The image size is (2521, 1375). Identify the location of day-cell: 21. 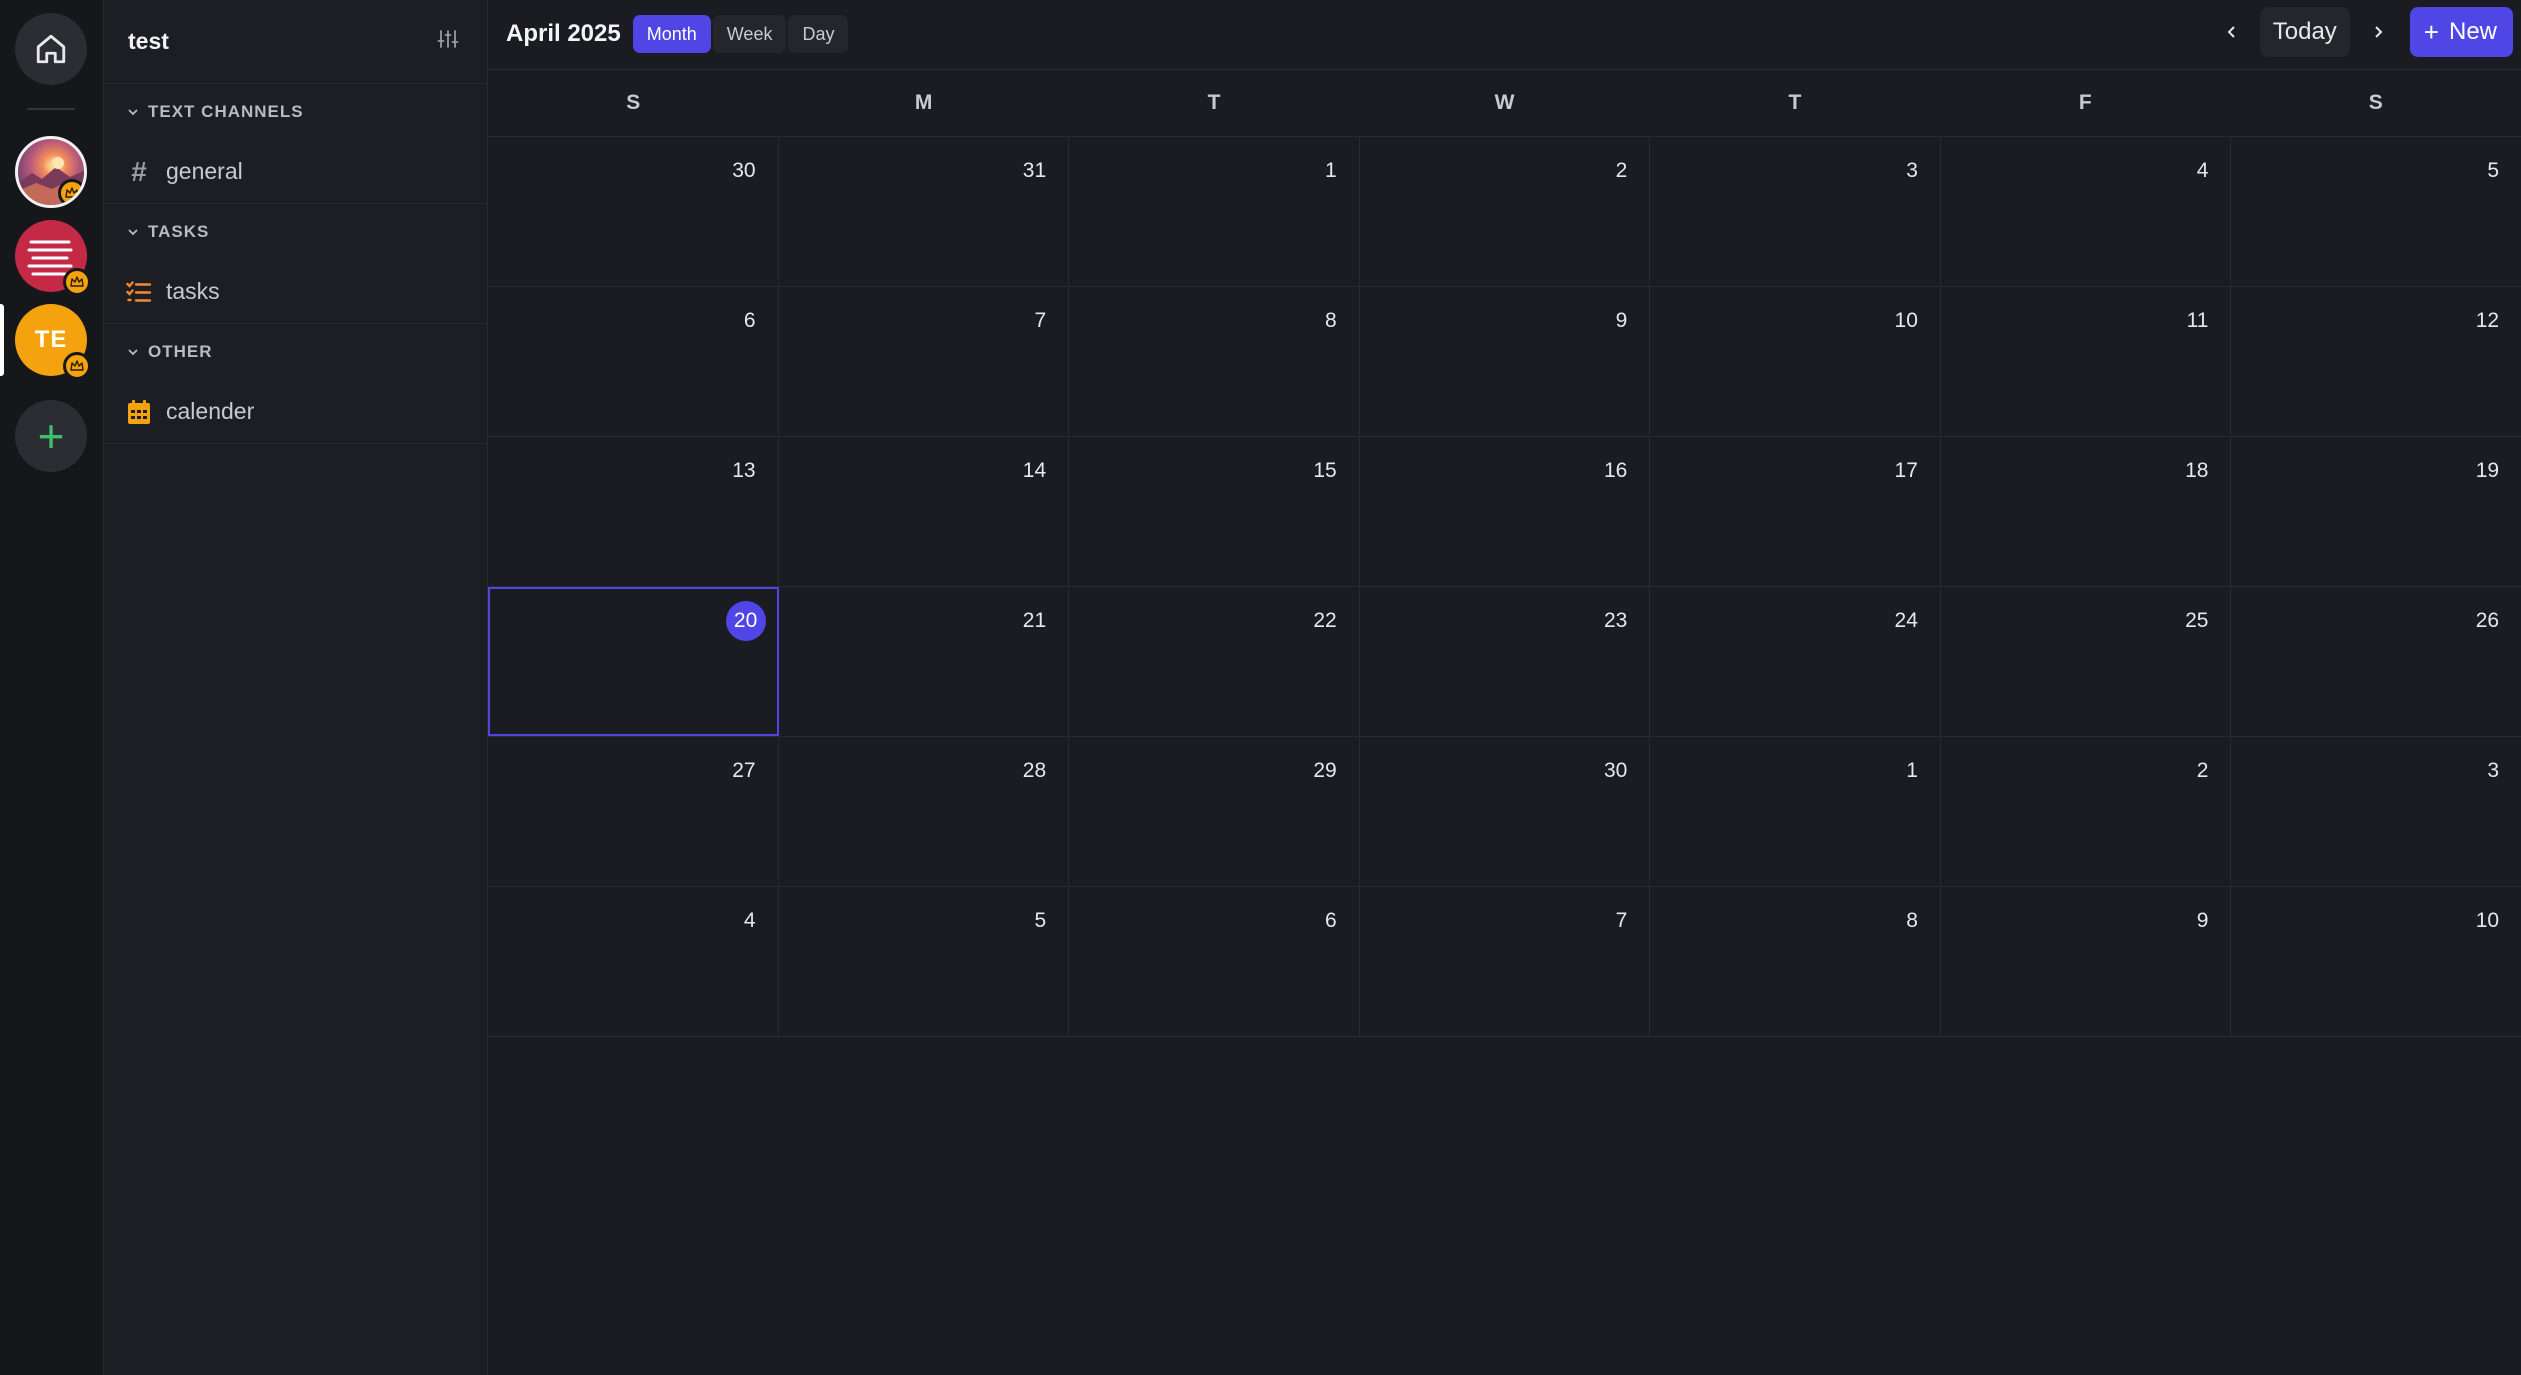
(924, 661).